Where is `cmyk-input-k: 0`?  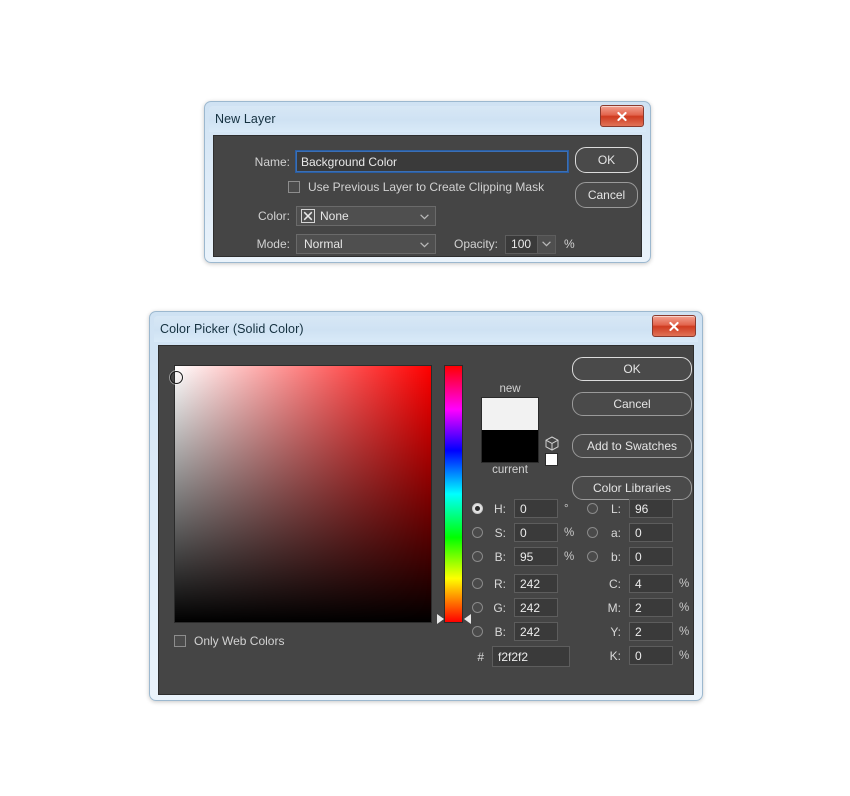
cmyk-input-k: 0 is located at coordinates (651, 655).